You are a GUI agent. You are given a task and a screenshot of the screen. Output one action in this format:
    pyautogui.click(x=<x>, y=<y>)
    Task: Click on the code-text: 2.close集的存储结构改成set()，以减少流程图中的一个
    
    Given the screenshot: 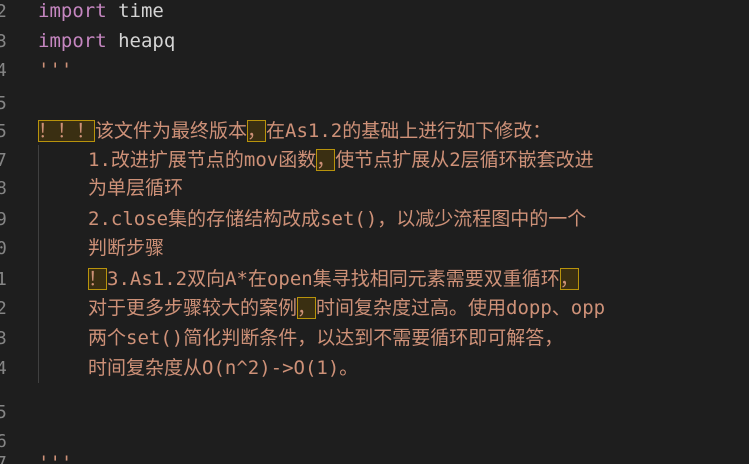 What is the action you would take?
    pyautogui.click(x=337, y=219)
    